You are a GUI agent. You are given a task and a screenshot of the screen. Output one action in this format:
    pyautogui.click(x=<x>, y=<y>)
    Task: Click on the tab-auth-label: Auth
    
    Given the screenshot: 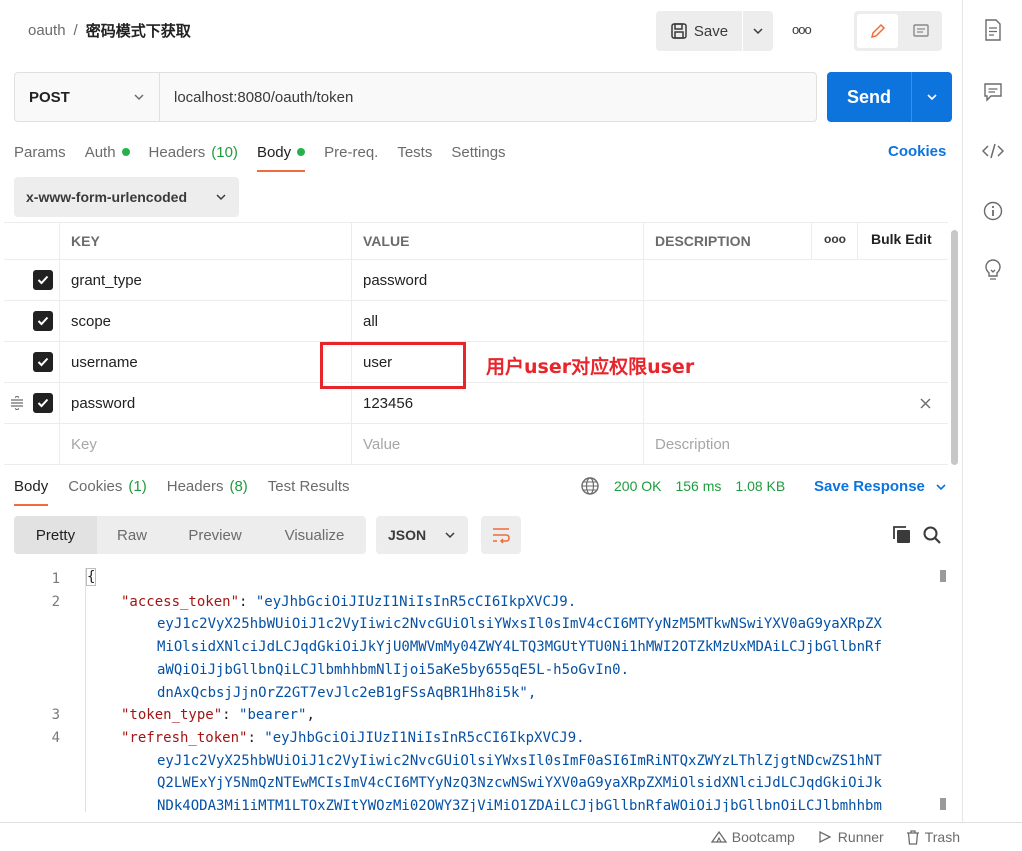 What is the action you would take?
    pyautogui.click(x=100, y=152)
    